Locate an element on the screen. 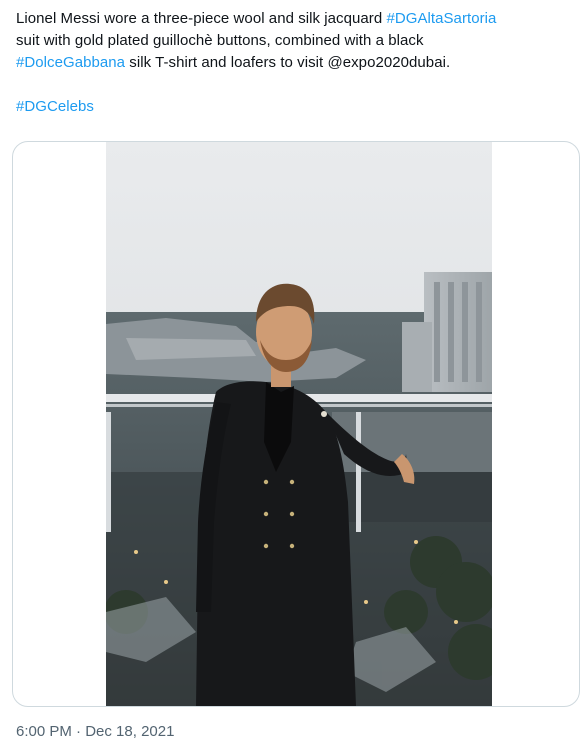 Image resolution: width=584 pixels, height=756 pixels. mention-expo2020dubai-link: @expo2020dubai is located at coordinates (386, 62).